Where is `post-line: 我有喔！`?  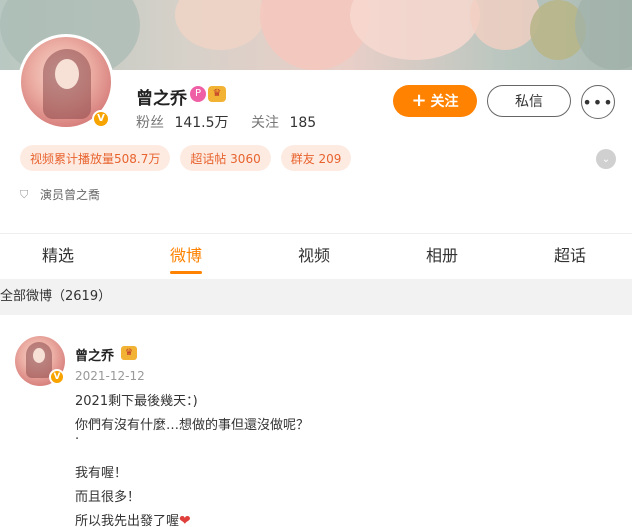
post-line: 我有喔！ is located at coordinates (101, 473).